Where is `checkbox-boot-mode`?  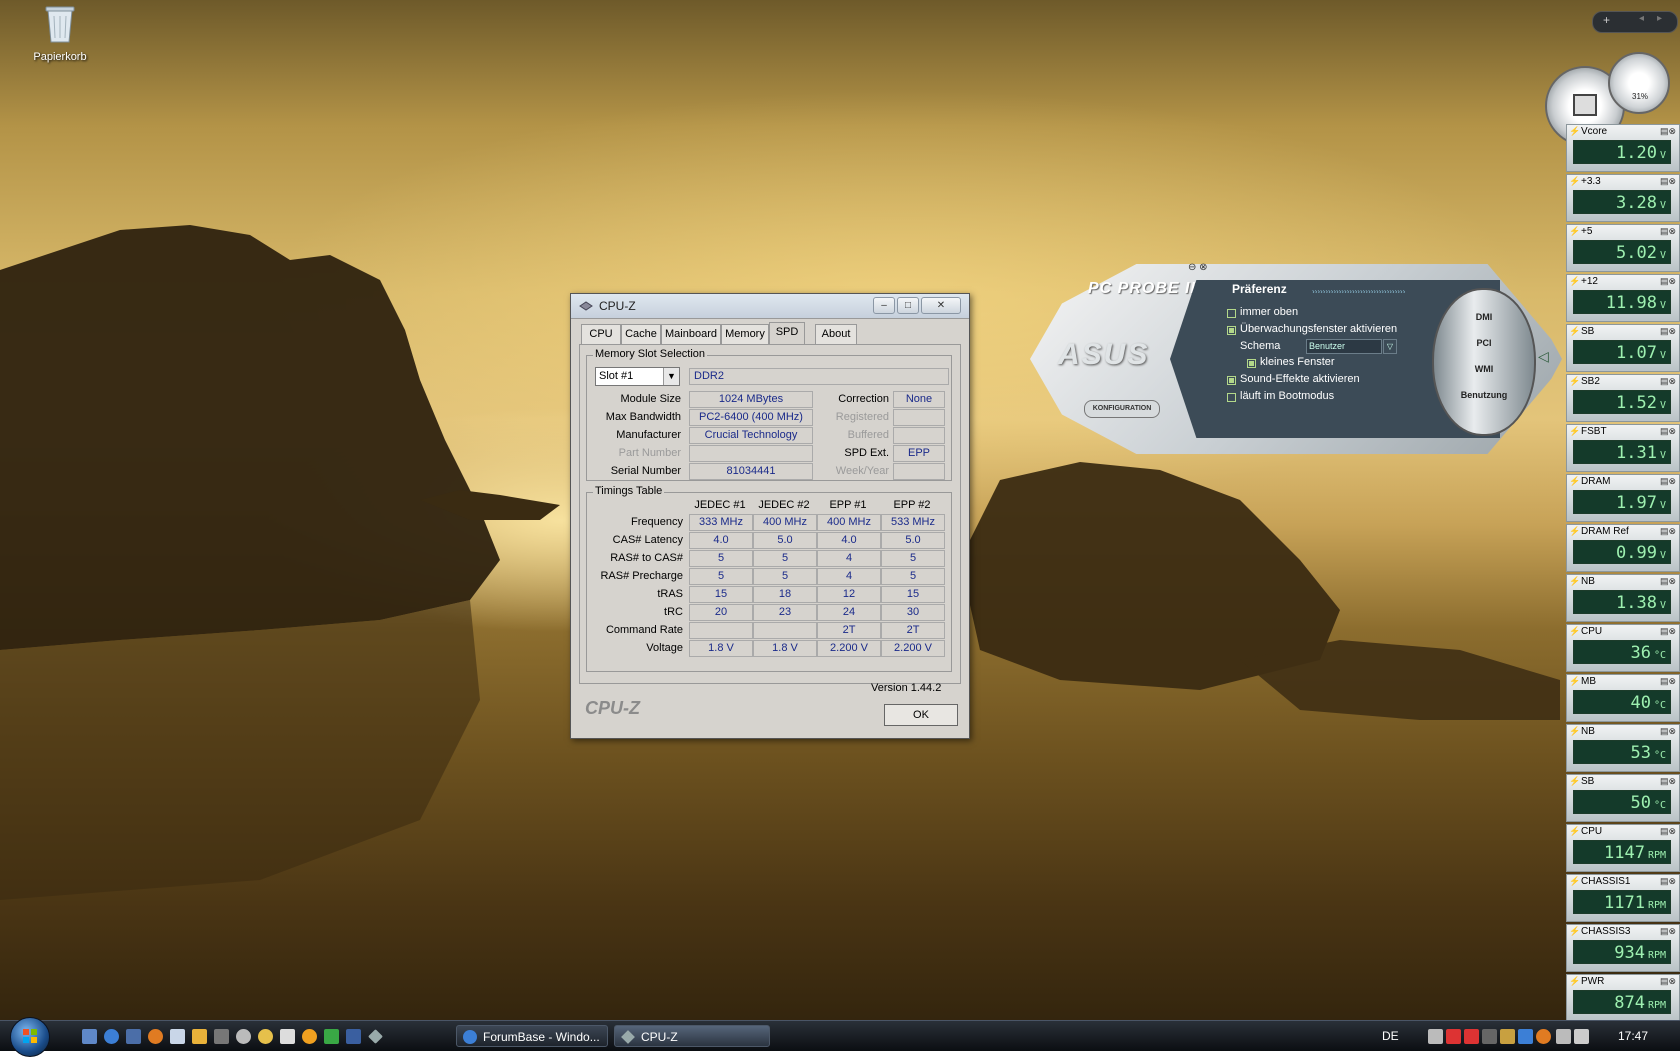 checkbox-boot-mode is located at coordinates (1231, 397).